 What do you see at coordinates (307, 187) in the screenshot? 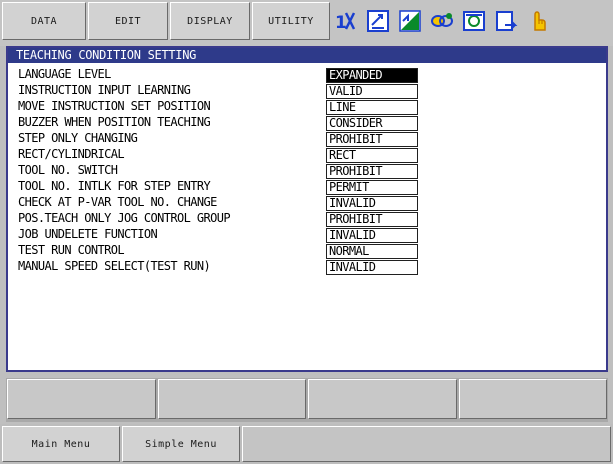
I see `setting-row: TOOL NO. INTLK FOR STEP ENTRY PERMIT` at bounding box center [307, 187].